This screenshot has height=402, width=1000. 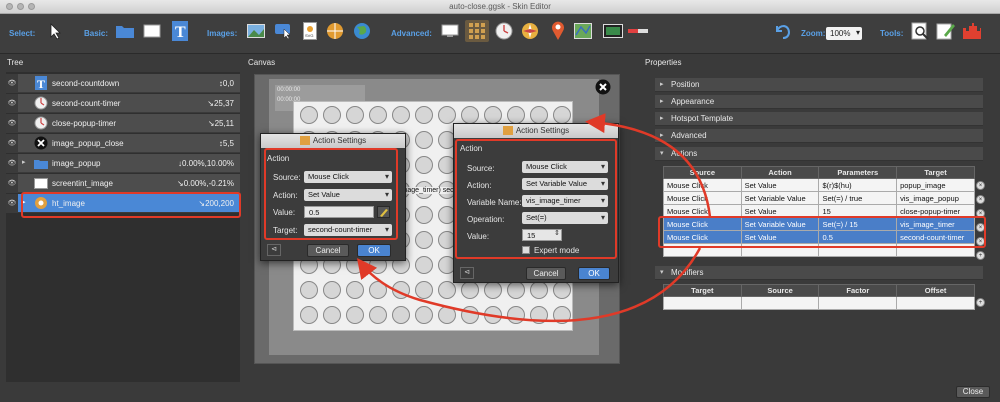 I want to click on arrow-to-right-dialog, so click(x=648, y=165).